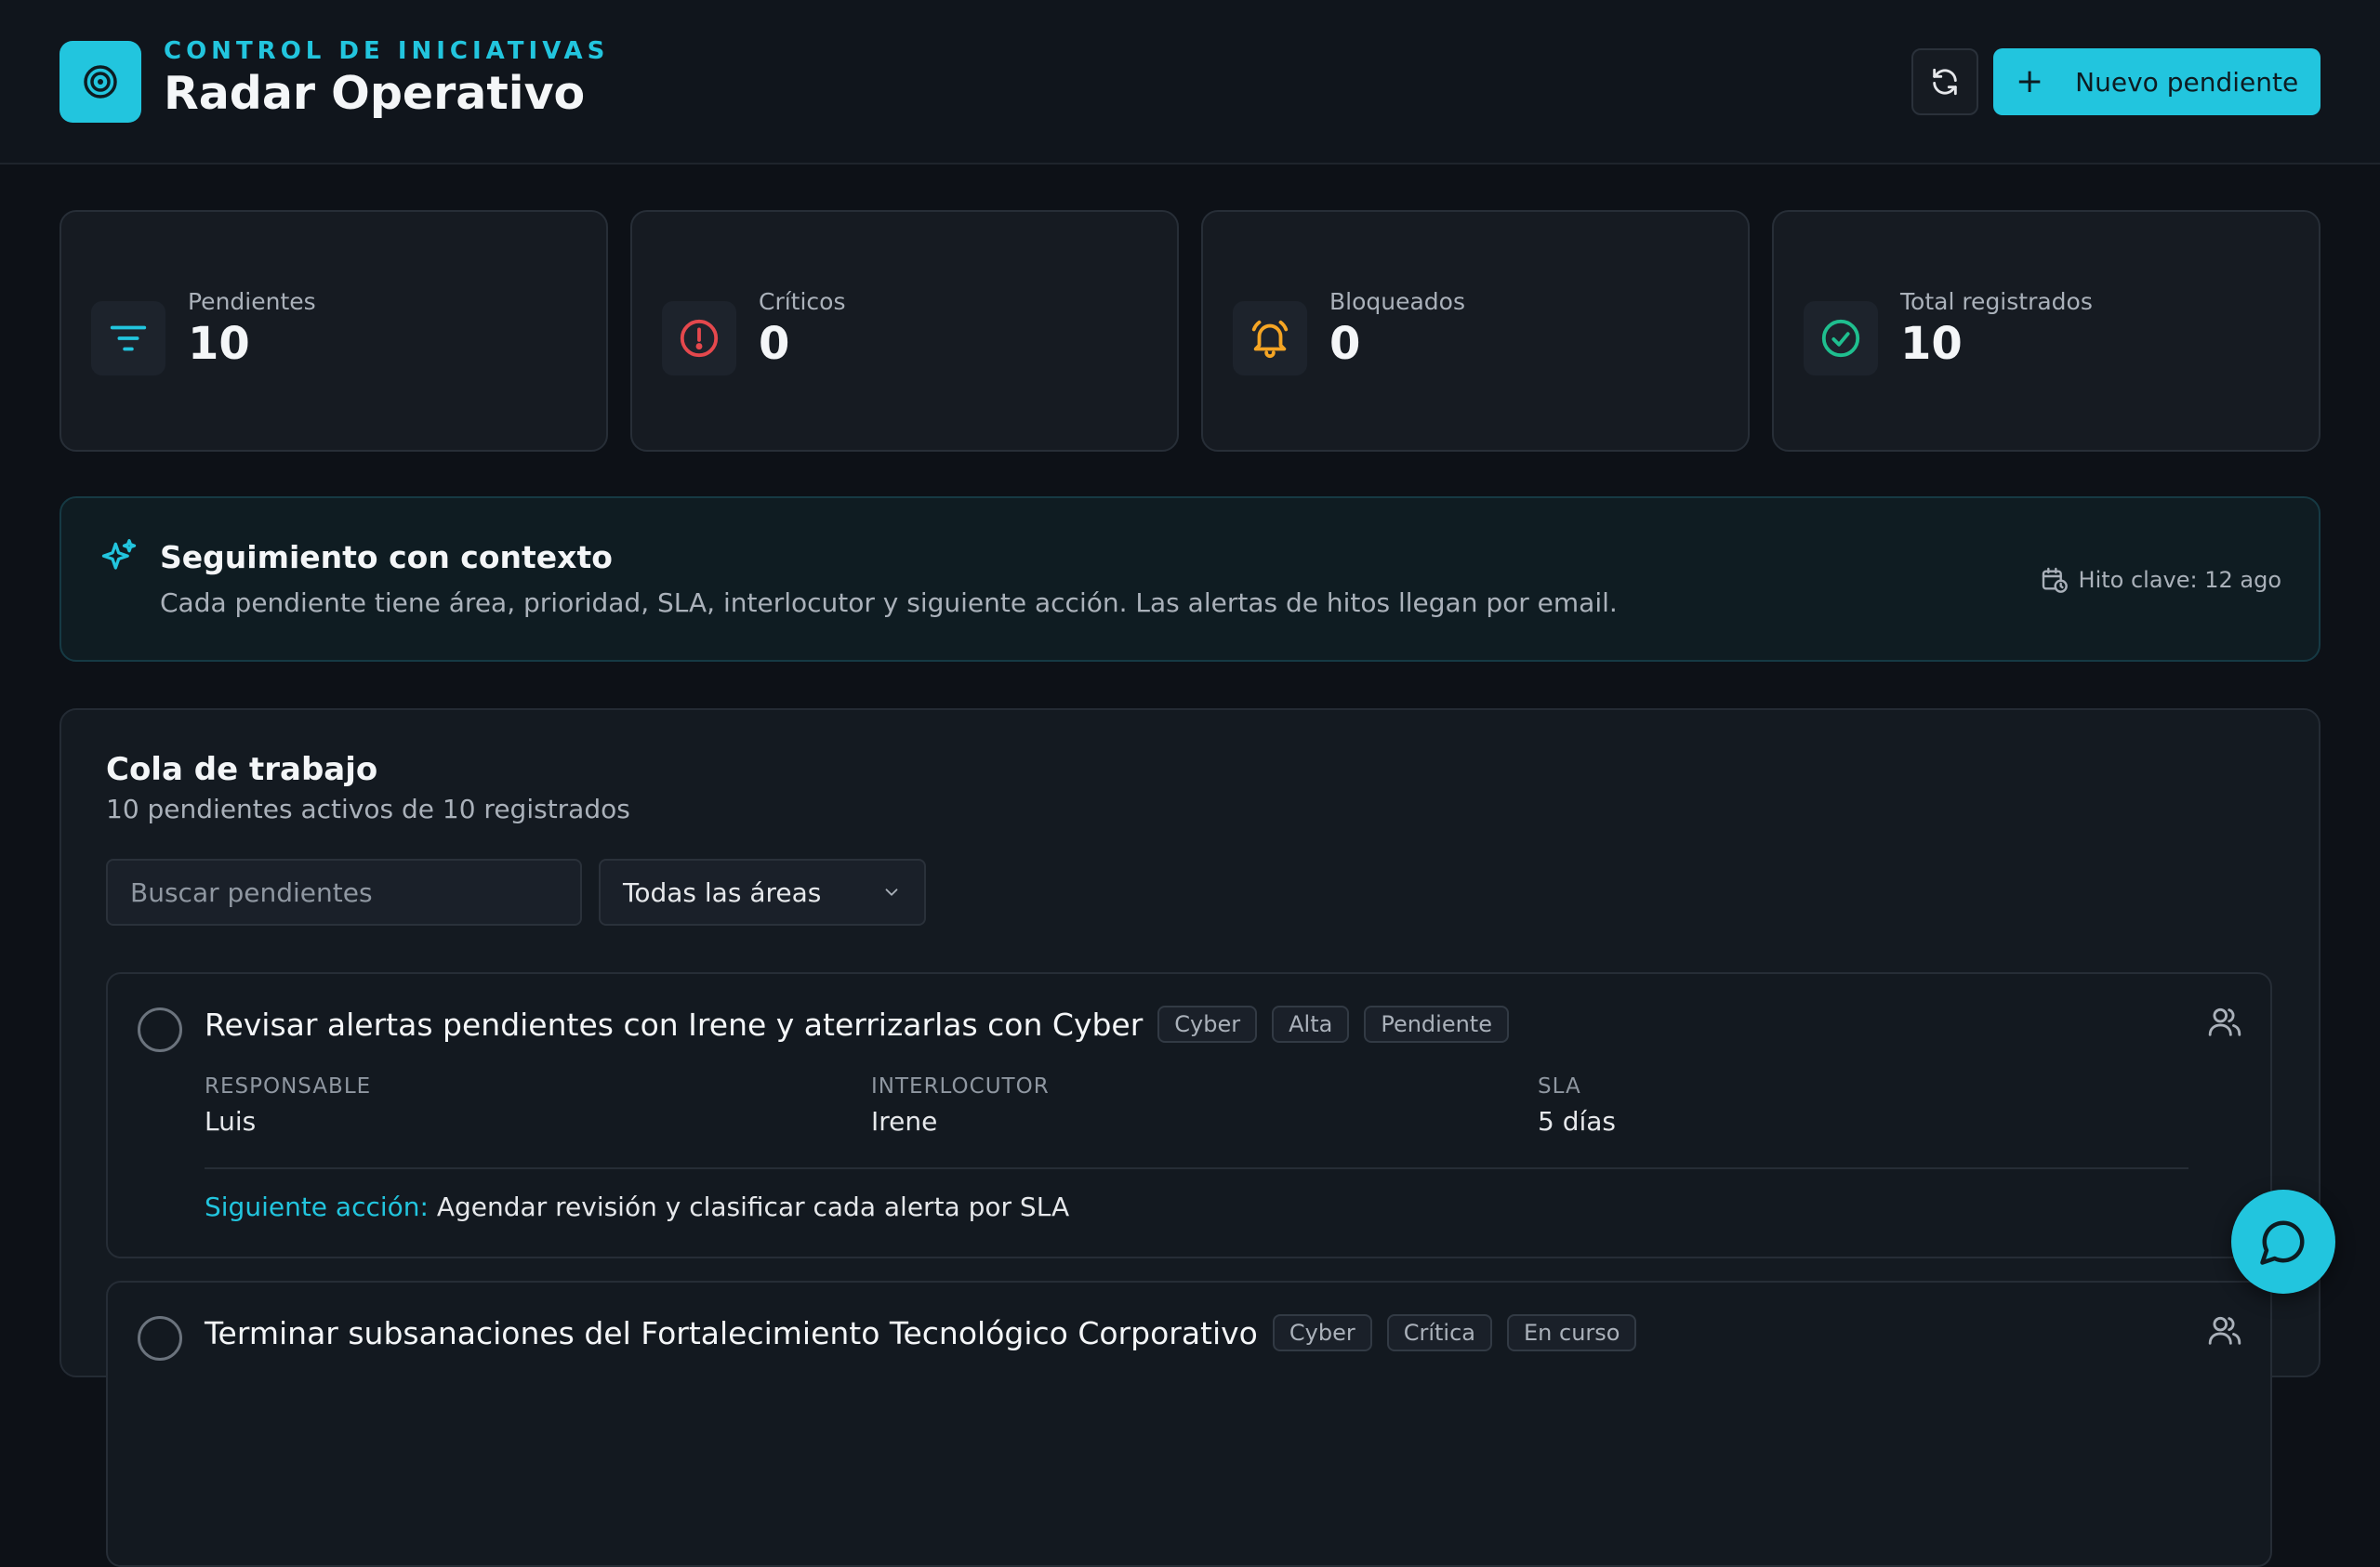 The image size is (2380, 1567). I want to click on queue-subtitle: 10 pendientes activos de 10 registrados, so click(368, 809).